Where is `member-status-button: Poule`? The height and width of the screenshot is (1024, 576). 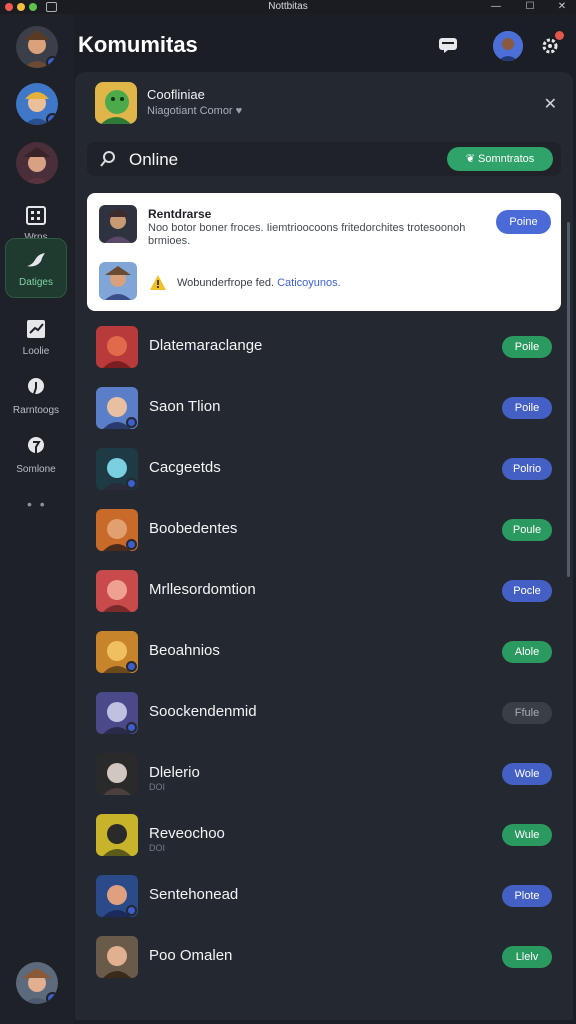 member-status-button: Poule is located at coordinates (527, 530).